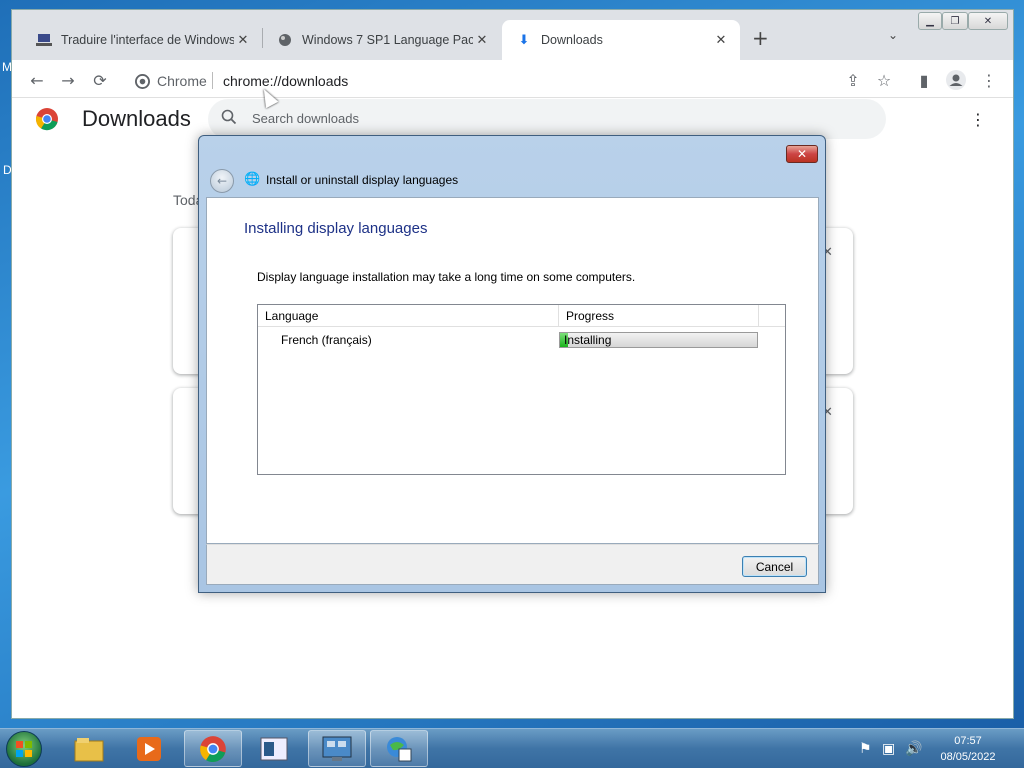  I want to click on minimize-button: ▁, so click(930, 21).